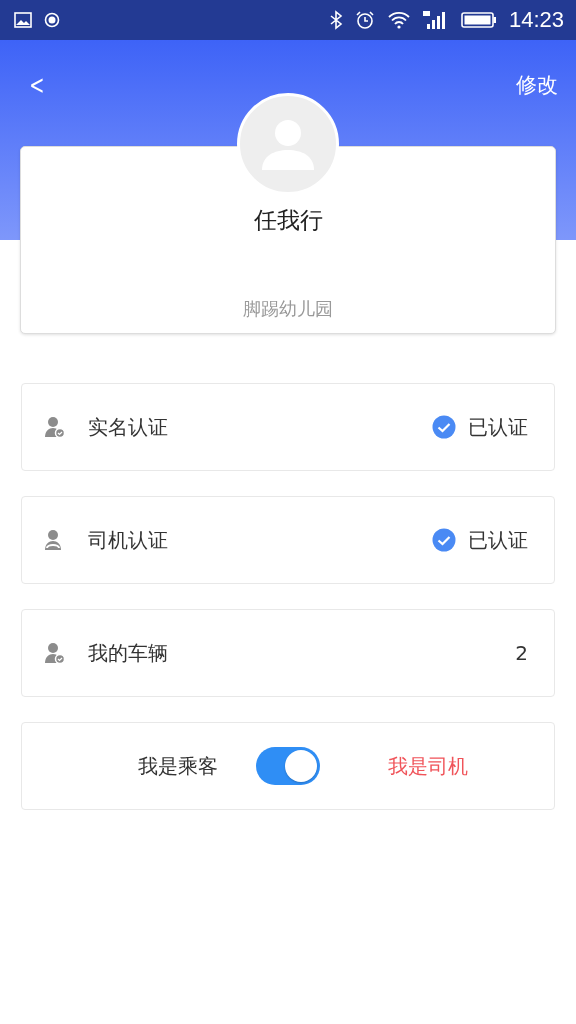  I want to click on wifi-icon, so click(398, 20).